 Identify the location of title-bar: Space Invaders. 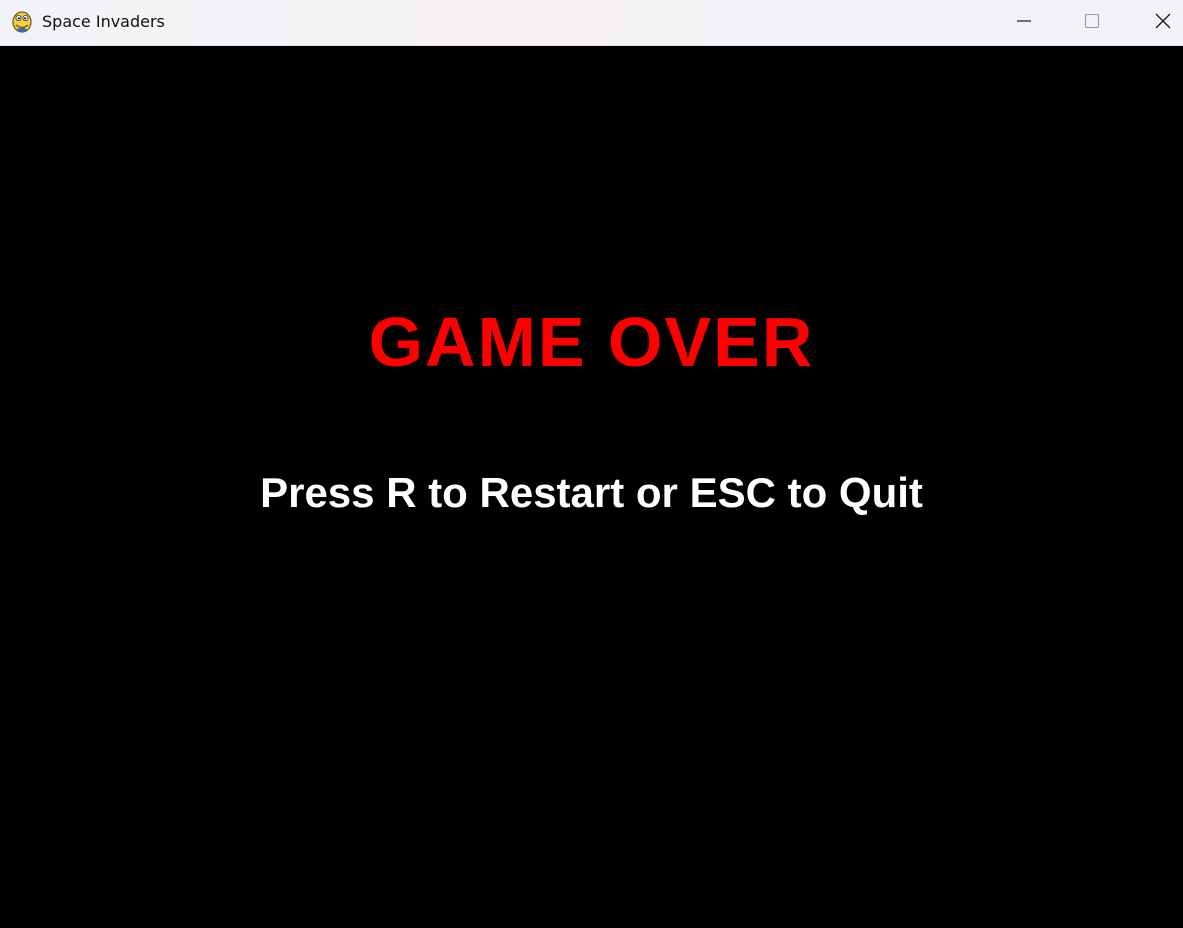
(591, 23).